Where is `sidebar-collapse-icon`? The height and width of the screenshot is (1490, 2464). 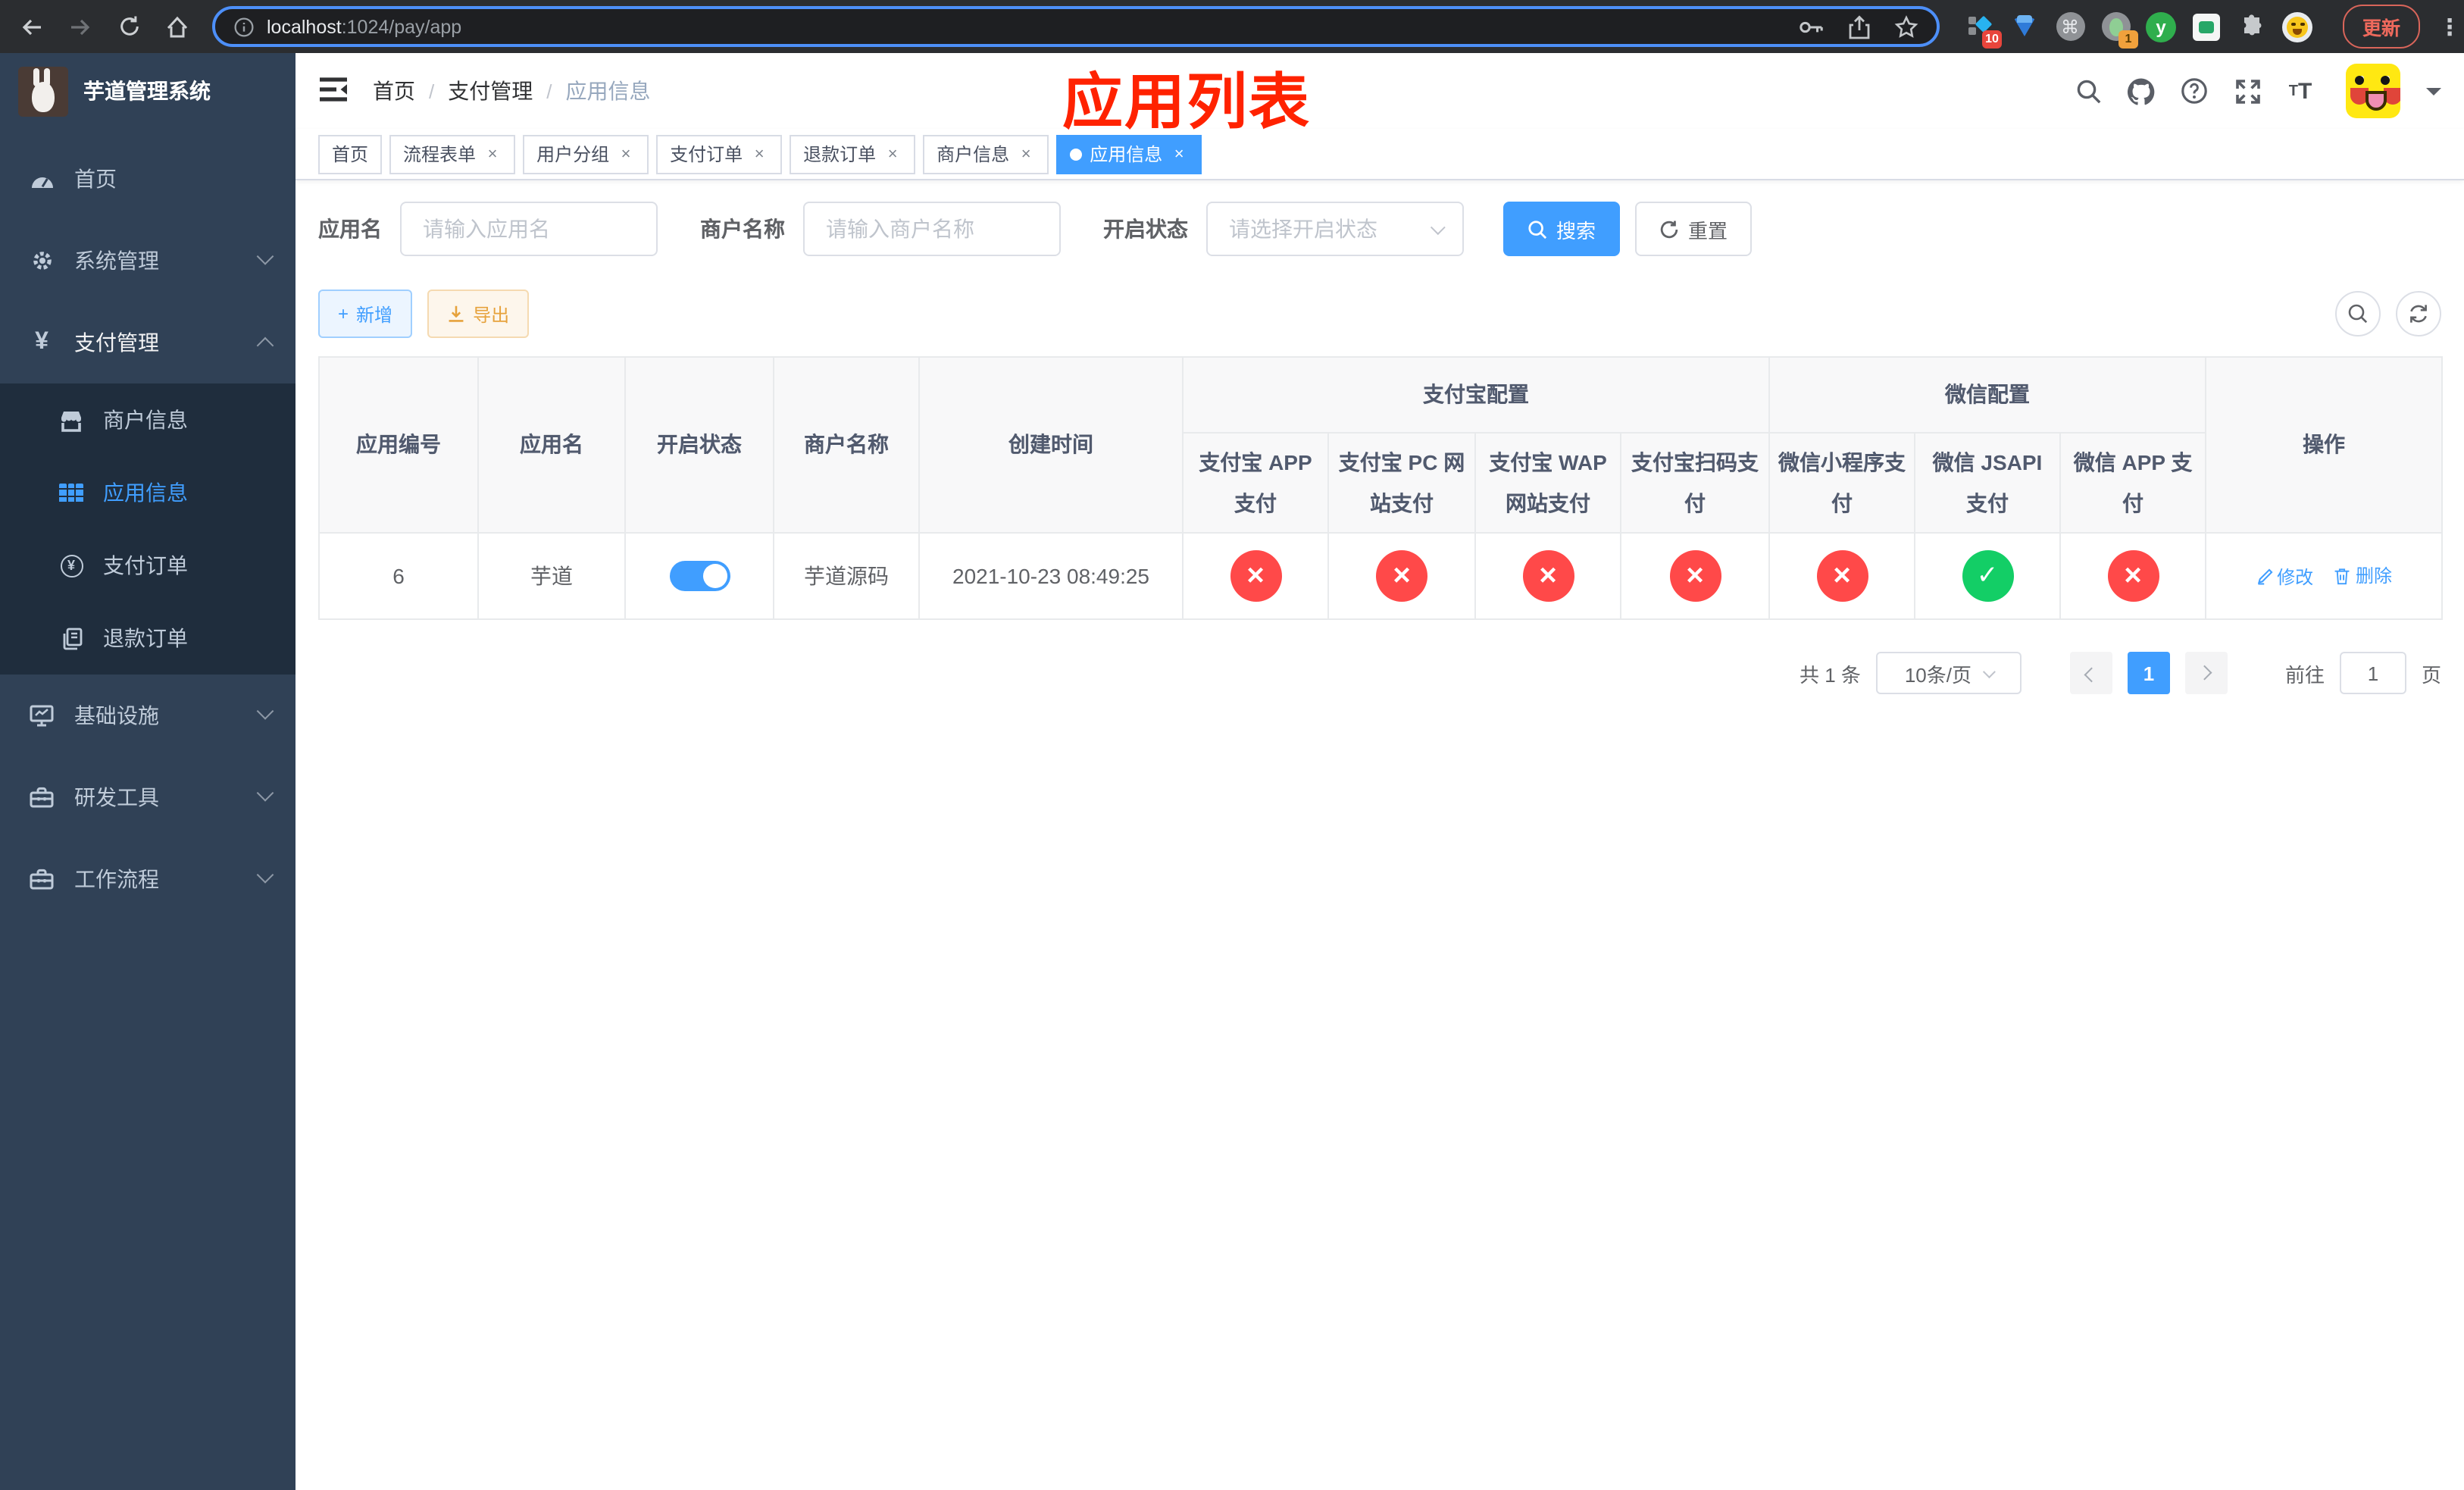
sidebar-collapse-icon is located at coordinates (333, 91).